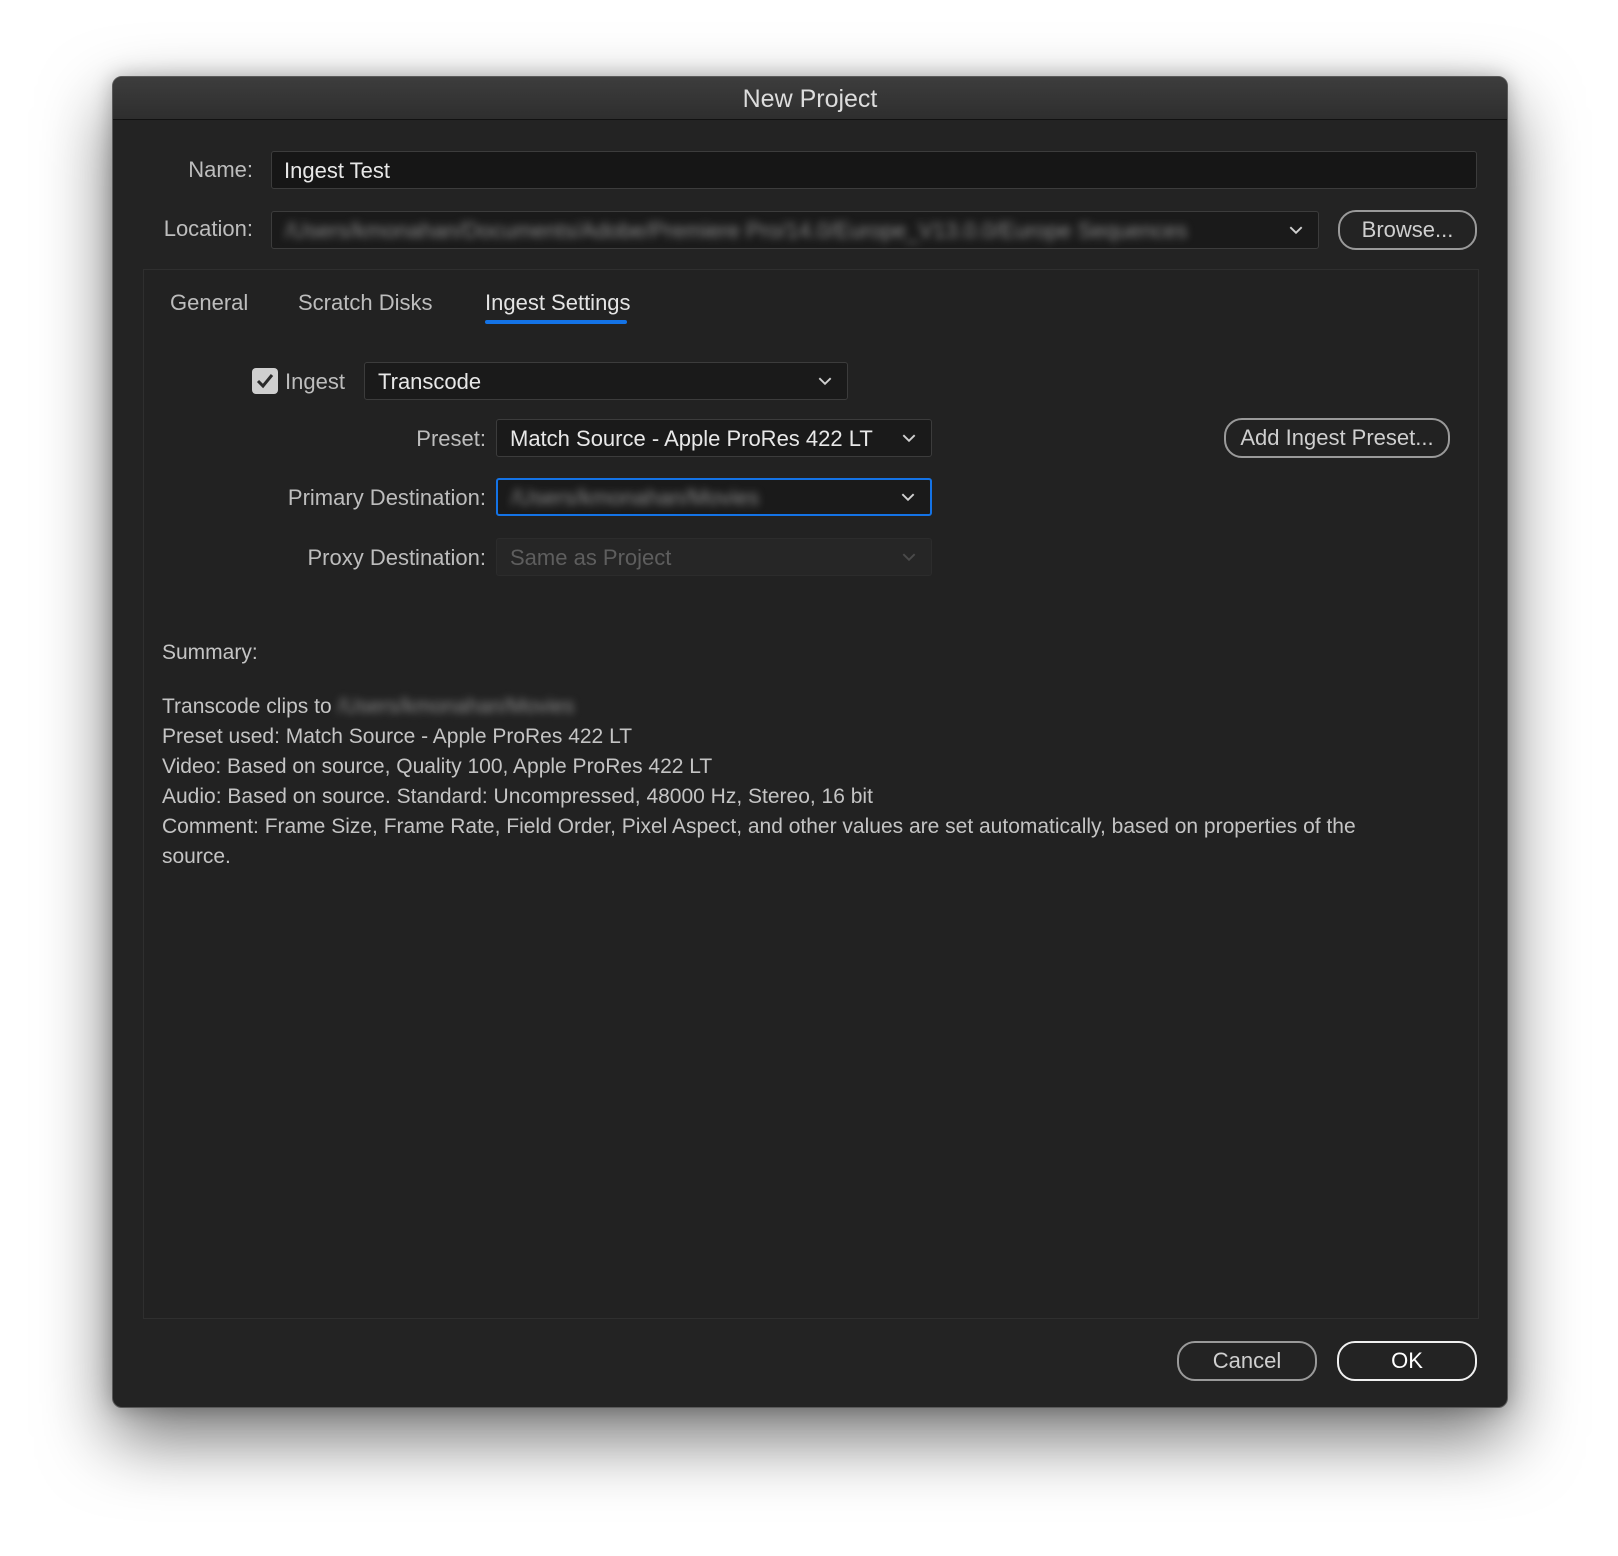 The height and width of the screenshot is (1556, 1618). I want to click on tab-ingest-settings: Ingest Settings, so click(558, 303).